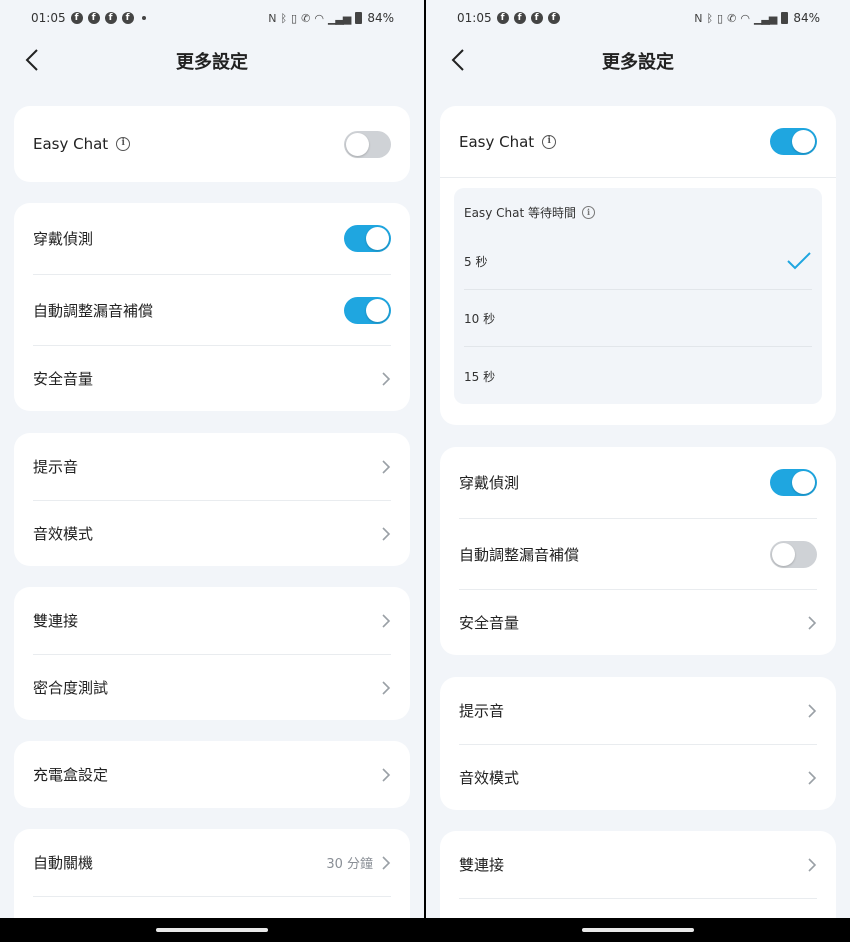 Image resolution: width=850 pixels, height=942 pixels. Describe the element at coordinates (520, 213) in the screenshot. I see `wait-time-title-text: Easy Chat 等待時間` at that location.